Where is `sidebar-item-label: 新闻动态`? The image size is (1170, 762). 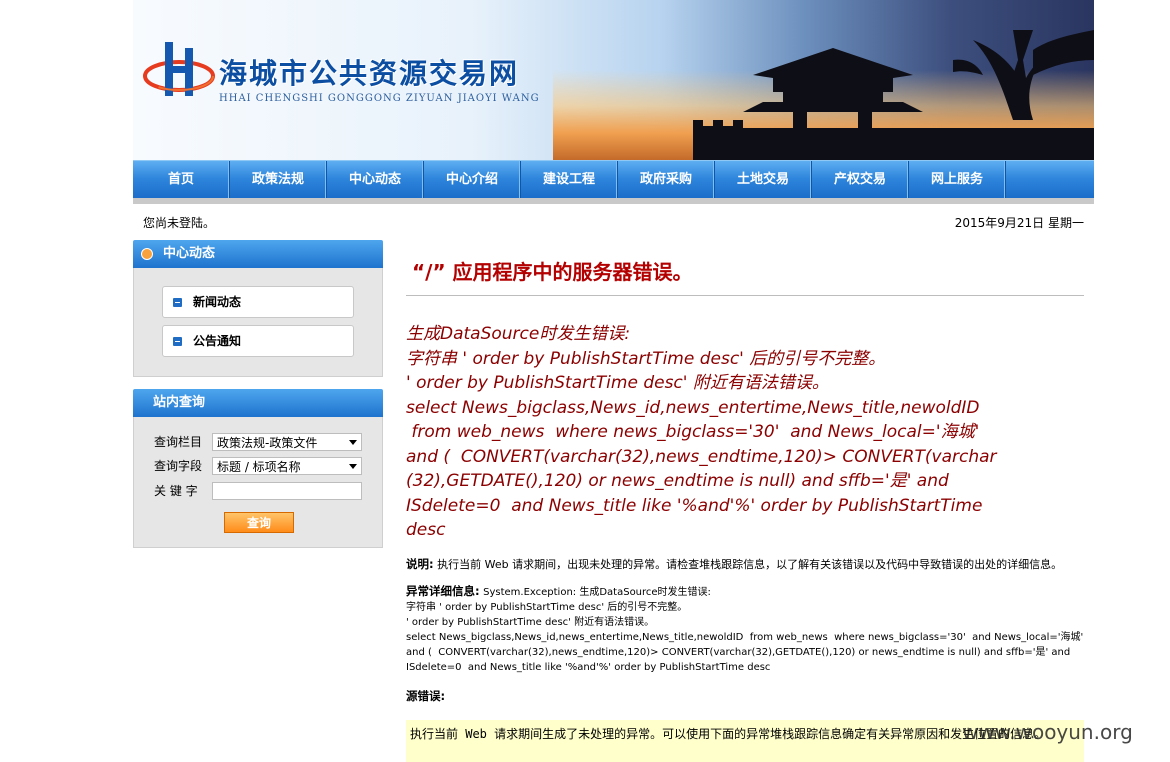
sidebar-item-label: 新闻动态 is located at coordinates (217, 302).